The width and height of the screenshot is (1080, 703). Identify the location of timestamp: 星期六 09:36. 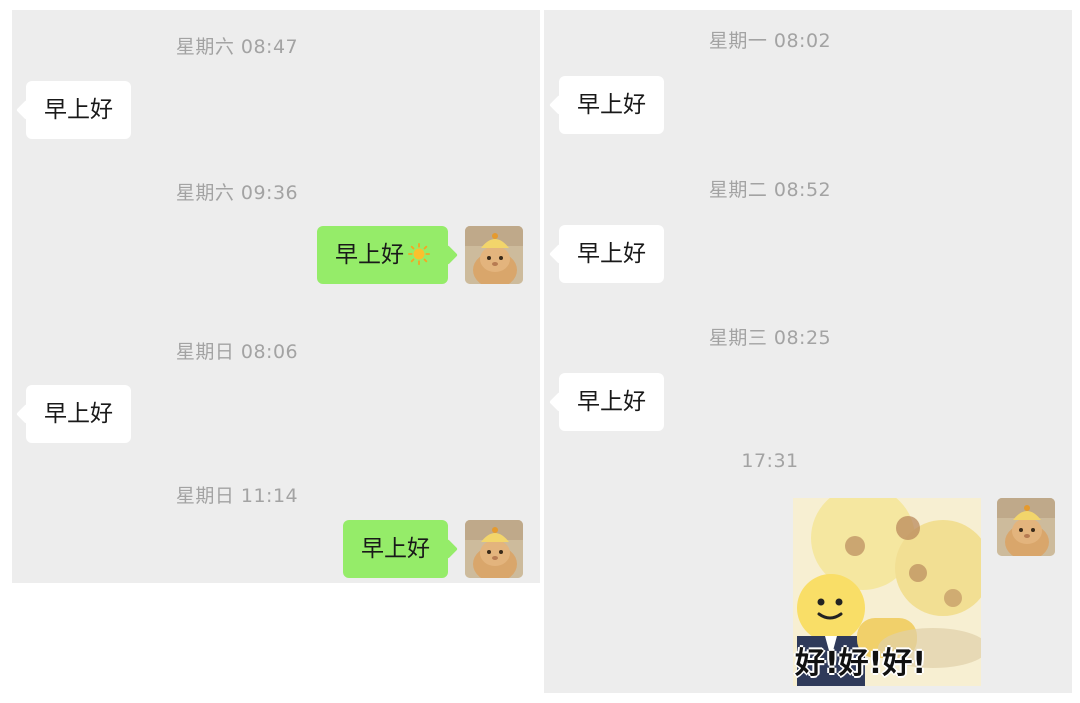
(237, 193).